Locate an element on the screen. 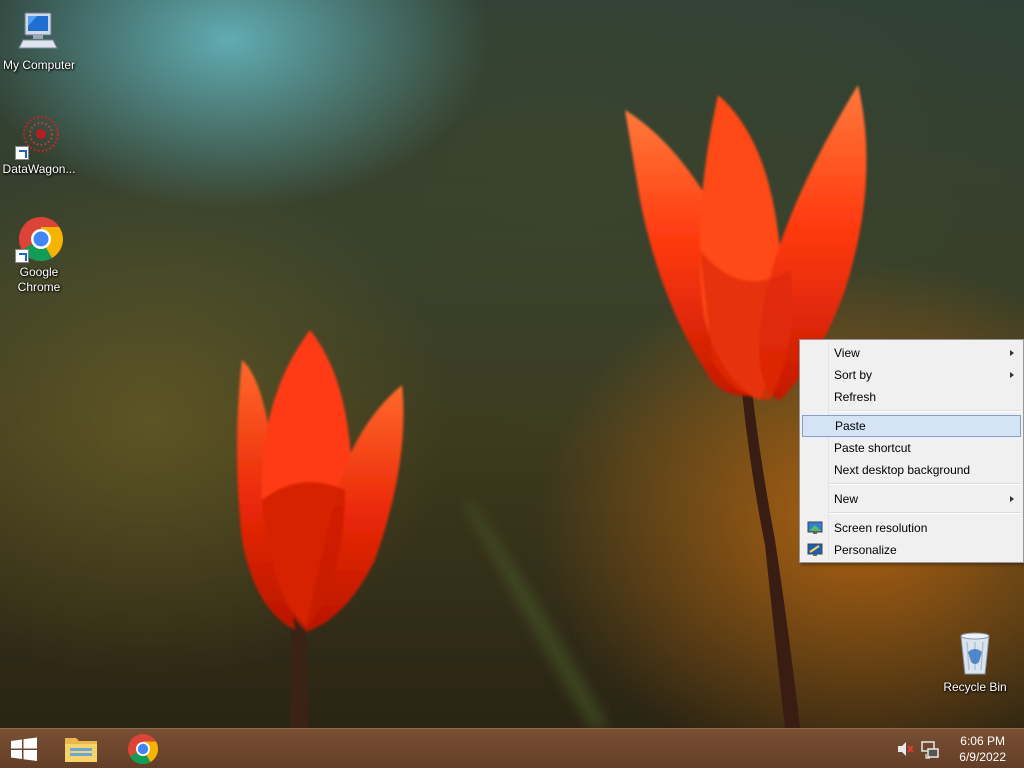  taskbar-google-chrome is located at coordinates (143, 749).